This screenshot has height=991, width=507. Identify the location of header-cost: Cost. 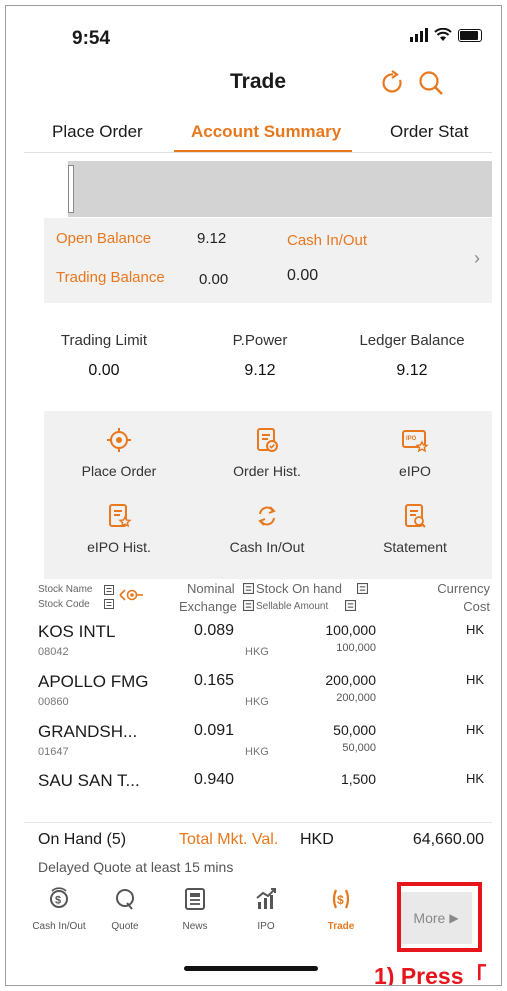
(476, 606).